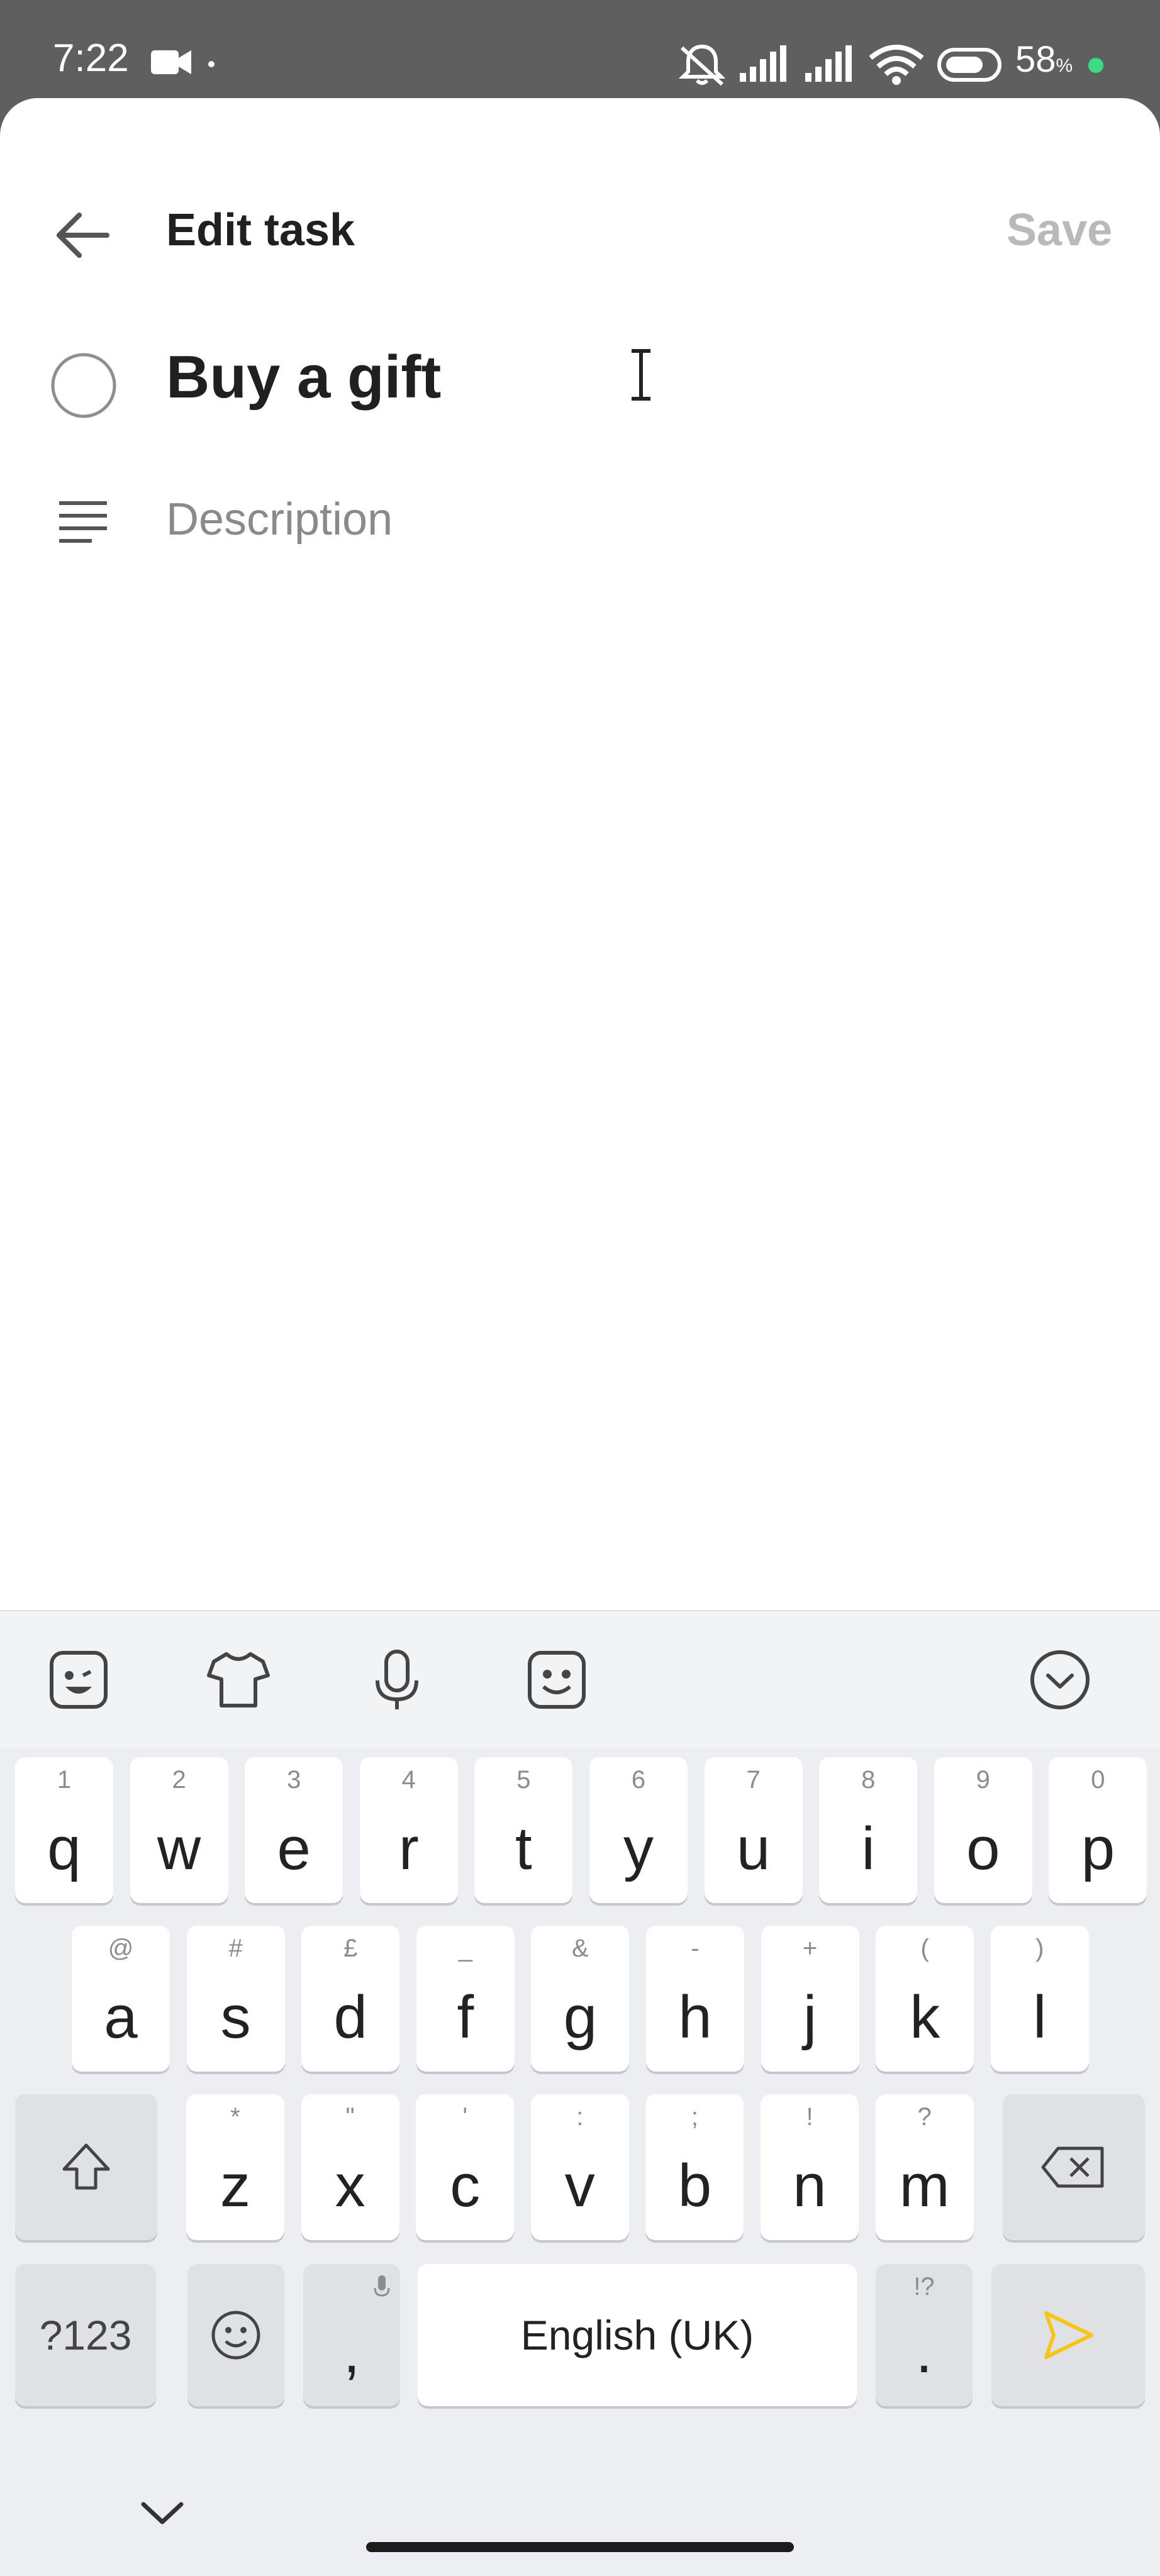 The width and height of the screenshot is (1160, 2576). I want to click on comma-key: ,, so click(351, 2335).